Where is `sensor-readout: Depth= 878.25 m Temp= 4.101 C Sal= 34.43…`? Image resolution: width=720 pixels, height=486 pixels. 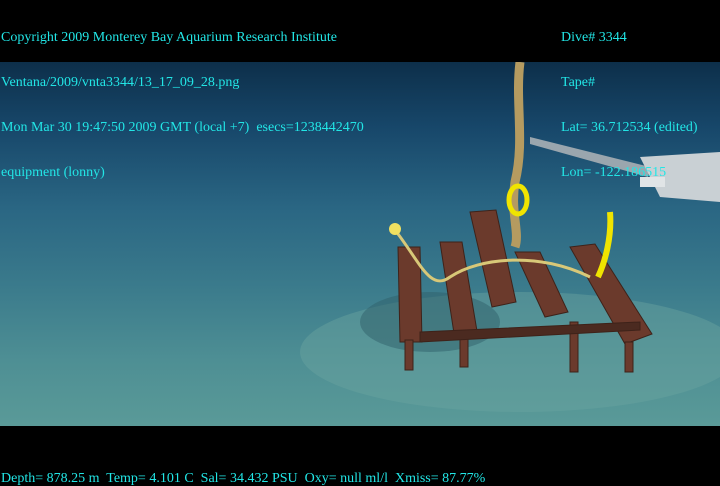
sensor-readout: Depth= 878.25 m Temp= 4.101 C Sal= 34.43… is located at coordinates (243, 478).